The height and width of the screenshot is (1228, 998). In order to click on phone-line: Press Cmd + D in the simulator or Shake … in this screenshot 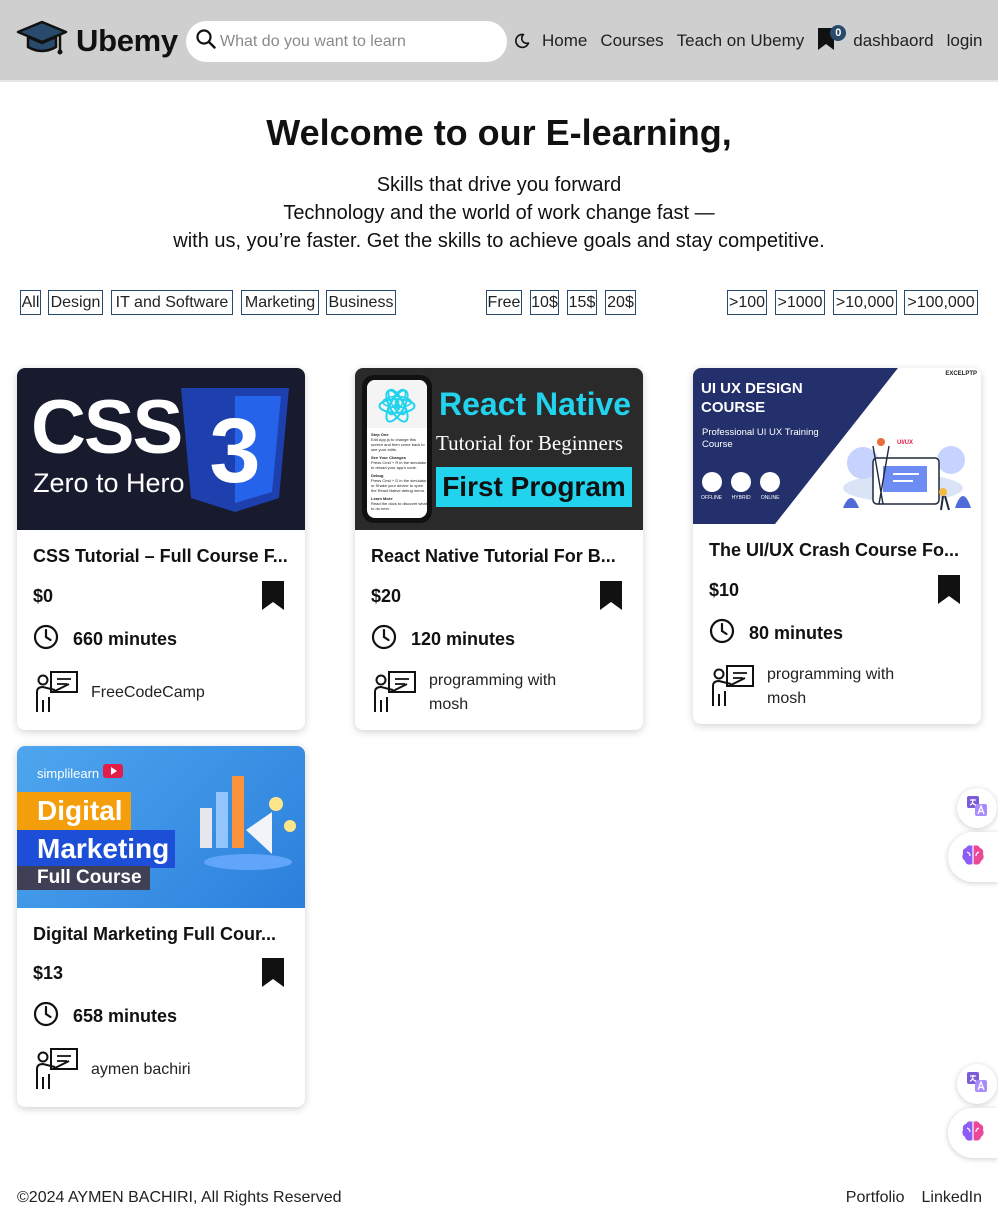, I will do `click(399, 485)`.